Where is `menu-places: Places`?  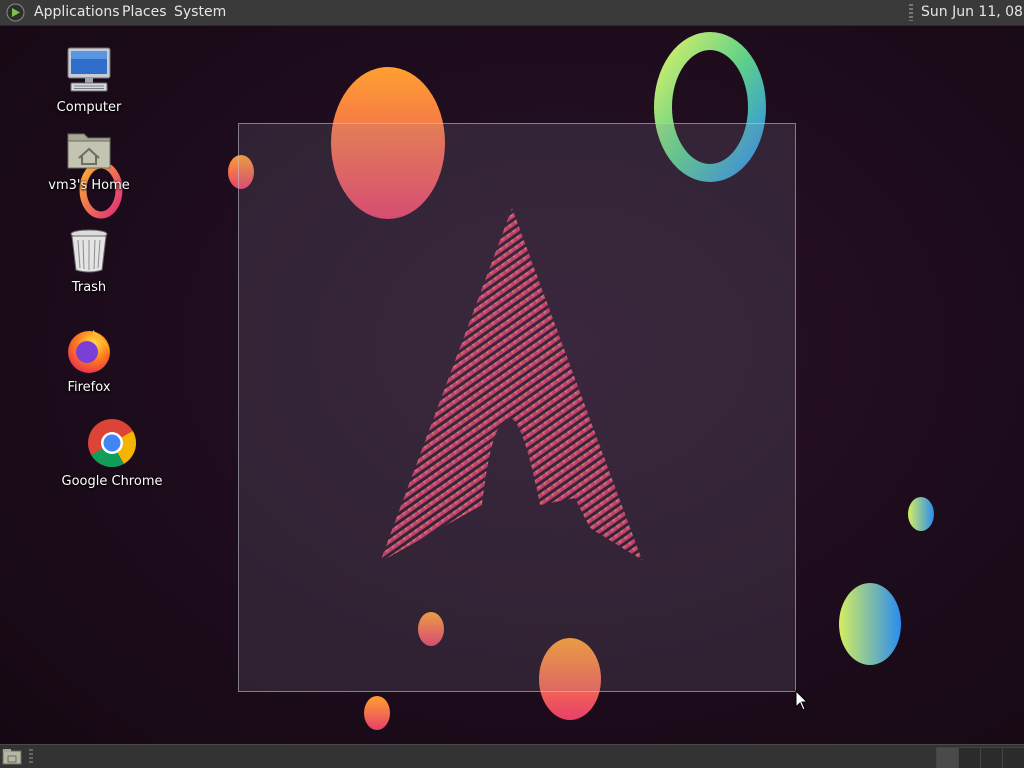 menu-places: Places is located at coordinates (144, 12).